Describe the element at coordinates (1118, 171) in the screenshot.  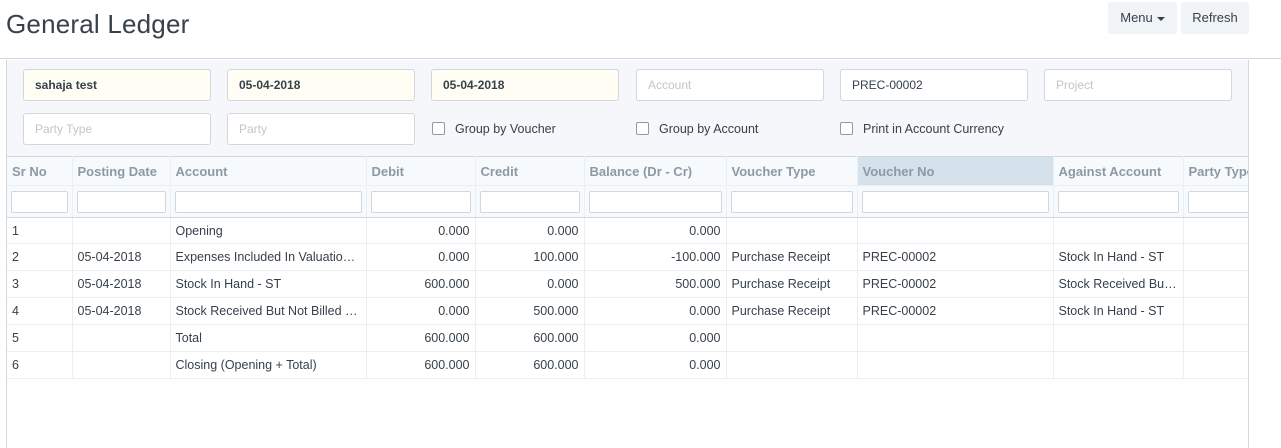
I see `column-header: Against Account` at that location.